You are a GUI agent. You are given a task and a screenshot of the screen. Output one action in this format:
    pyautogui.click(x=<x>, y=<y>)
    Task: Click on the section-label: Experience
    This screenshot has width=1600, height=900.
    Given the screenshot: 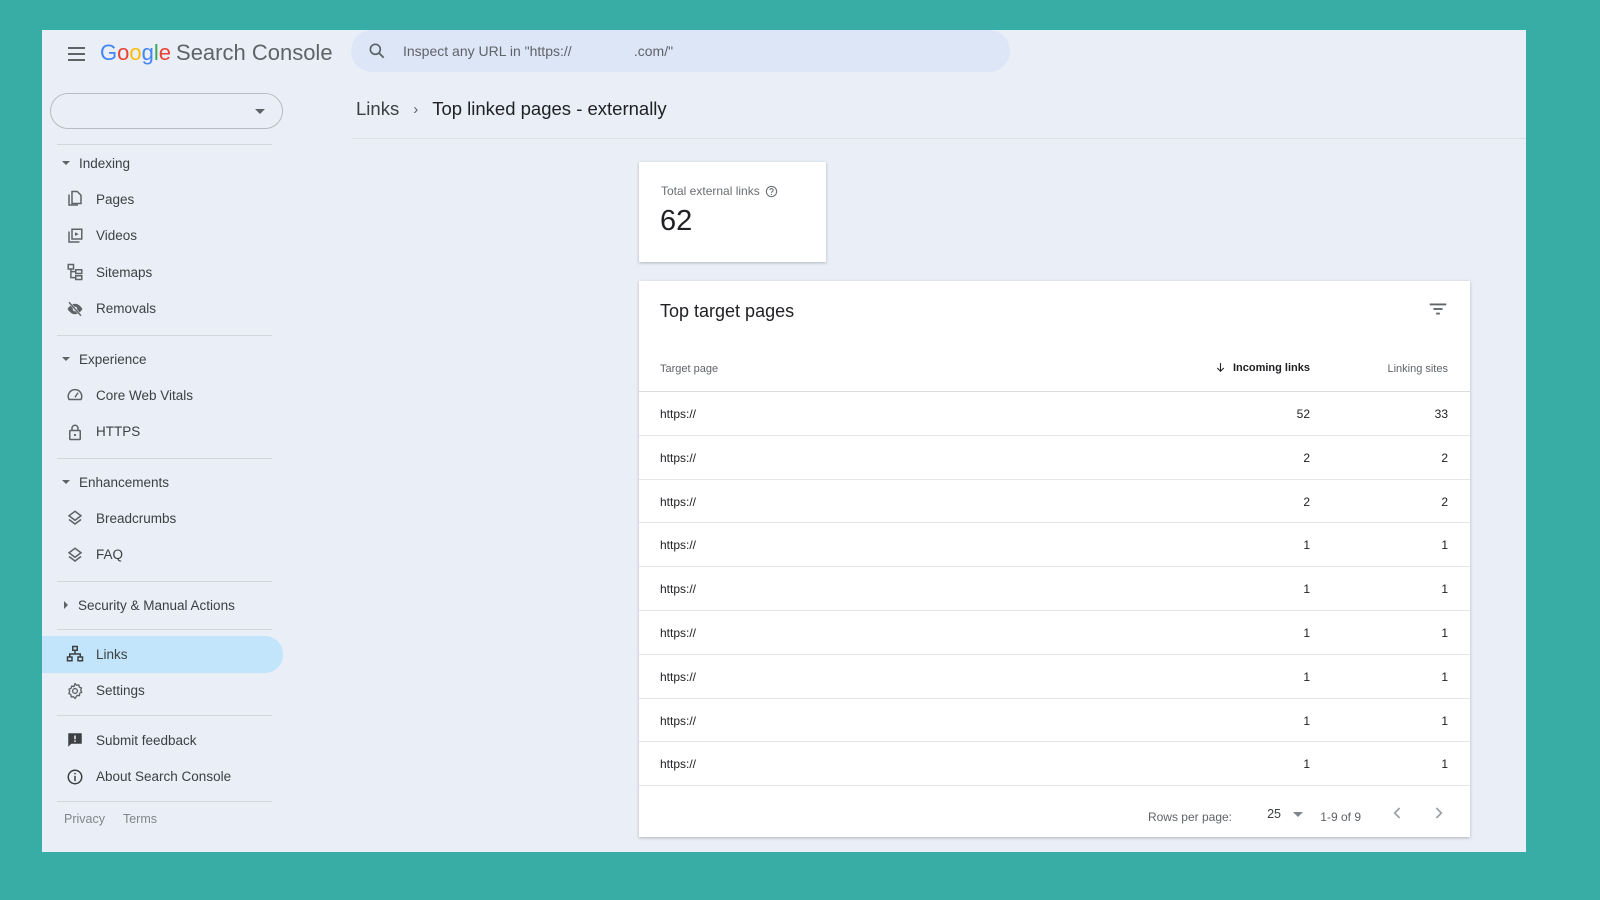 What is the action you would take?
    pyautogui.click(x=113, y=359)
    